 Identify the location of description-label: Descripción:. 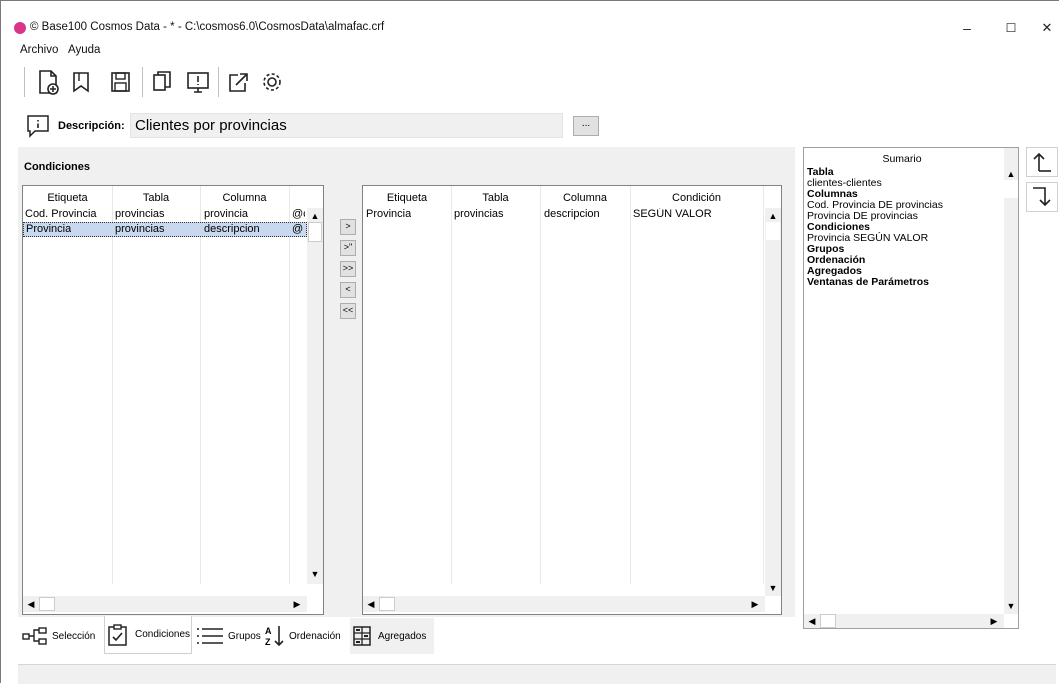
(91, 126).